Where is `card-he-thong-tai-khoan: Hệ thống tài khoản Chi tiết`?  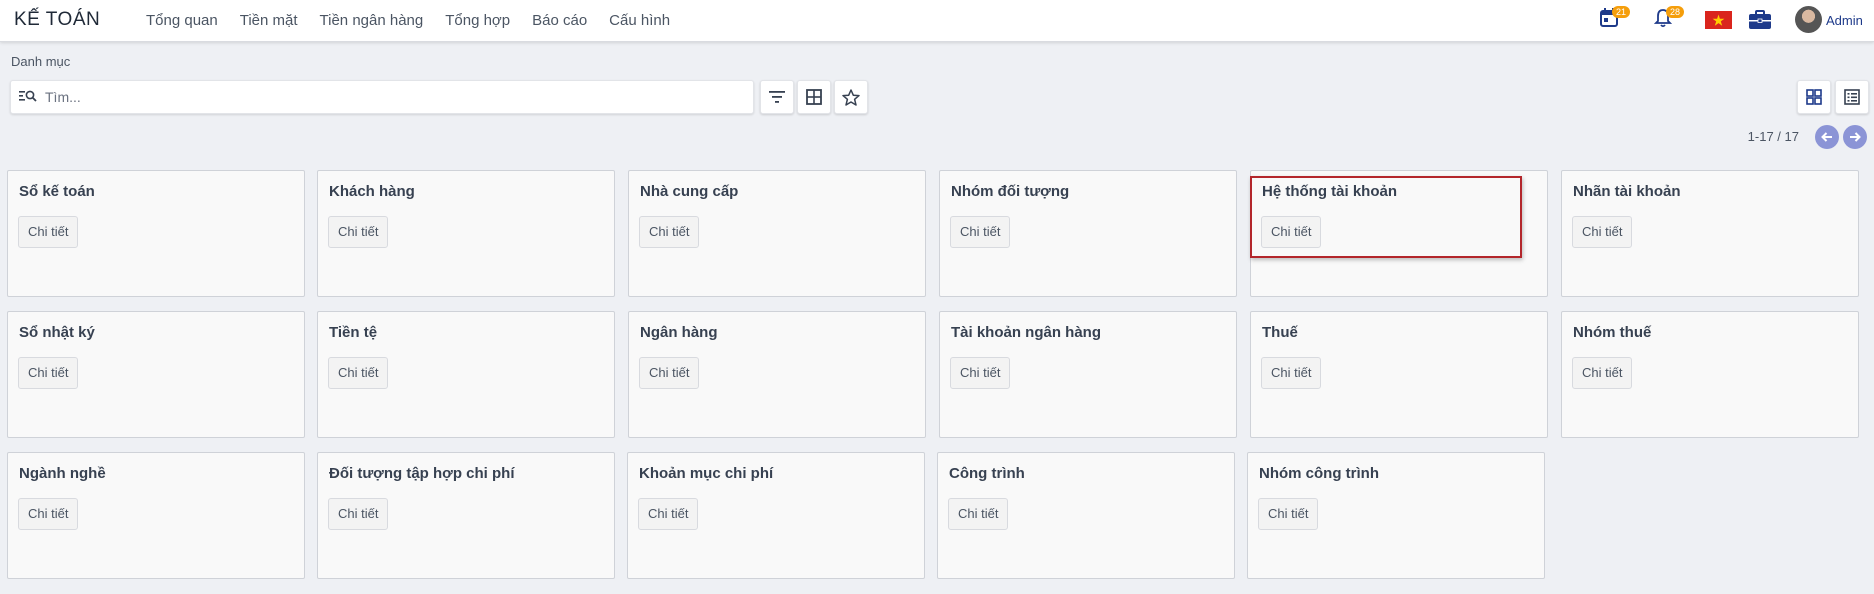 card-he-thong-tai-khoan: Hệ thống tài khoản Chi tiết is located at coordinates (1399, 233).